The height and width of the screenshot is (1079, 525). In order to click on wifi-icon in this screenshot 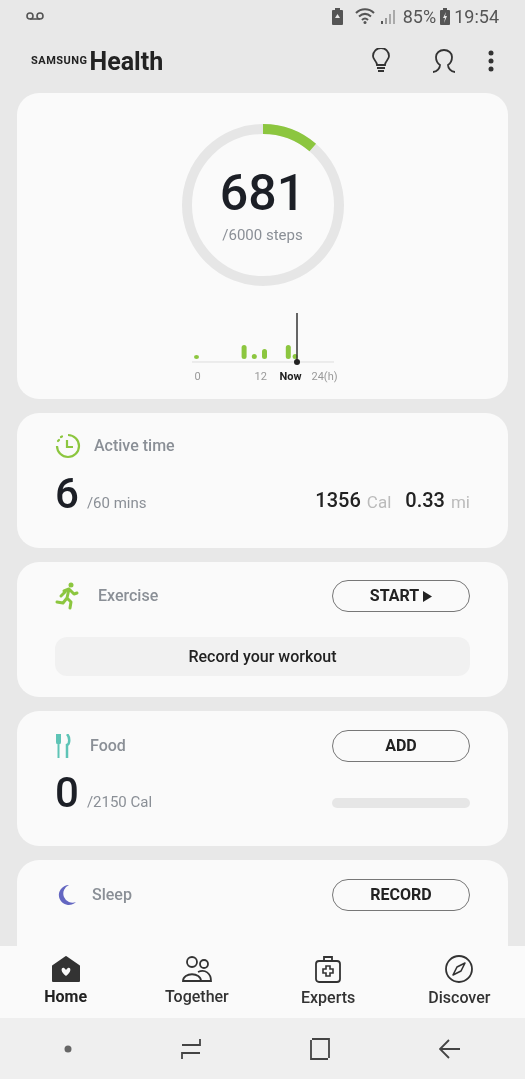, I will do `click(364, 16)`.